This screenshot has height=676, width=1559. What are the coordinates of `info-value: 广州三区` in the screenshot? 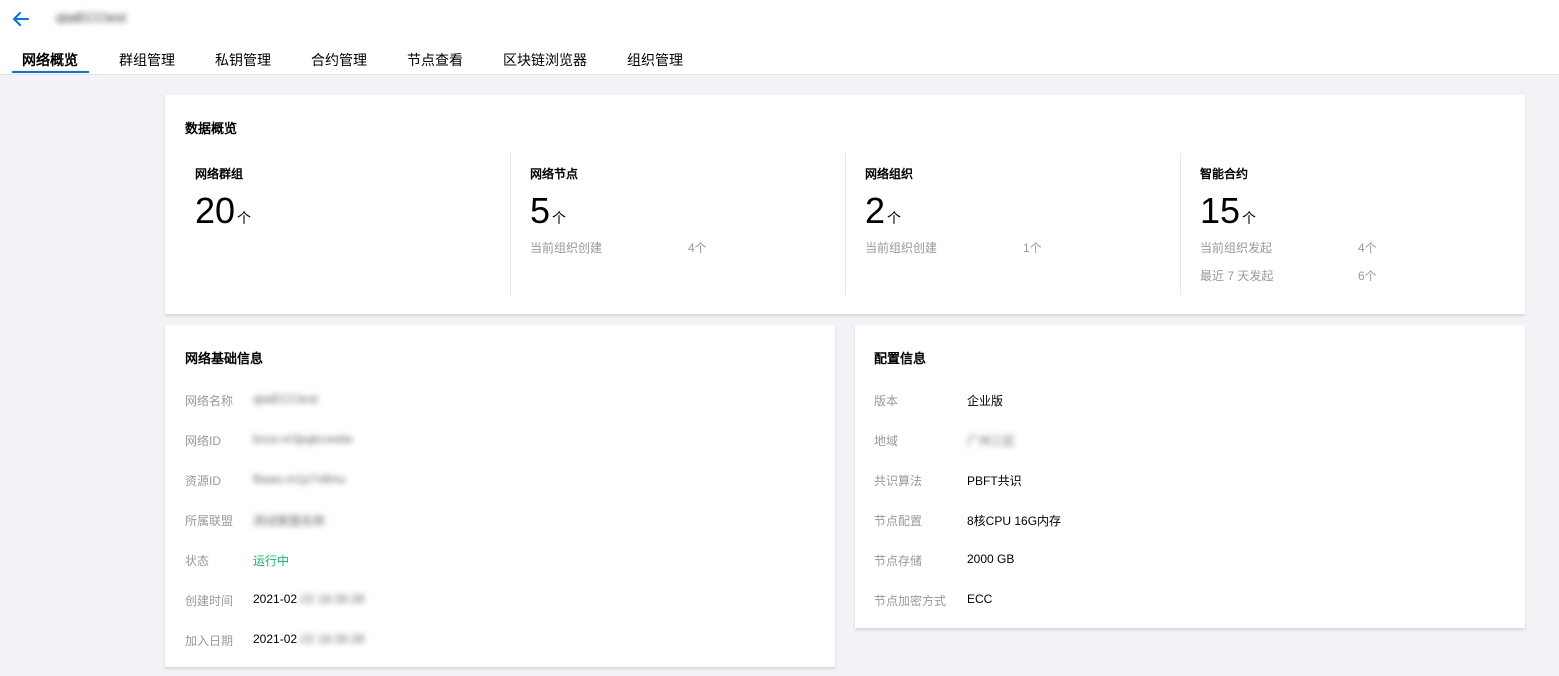 It's located at (991, 441).